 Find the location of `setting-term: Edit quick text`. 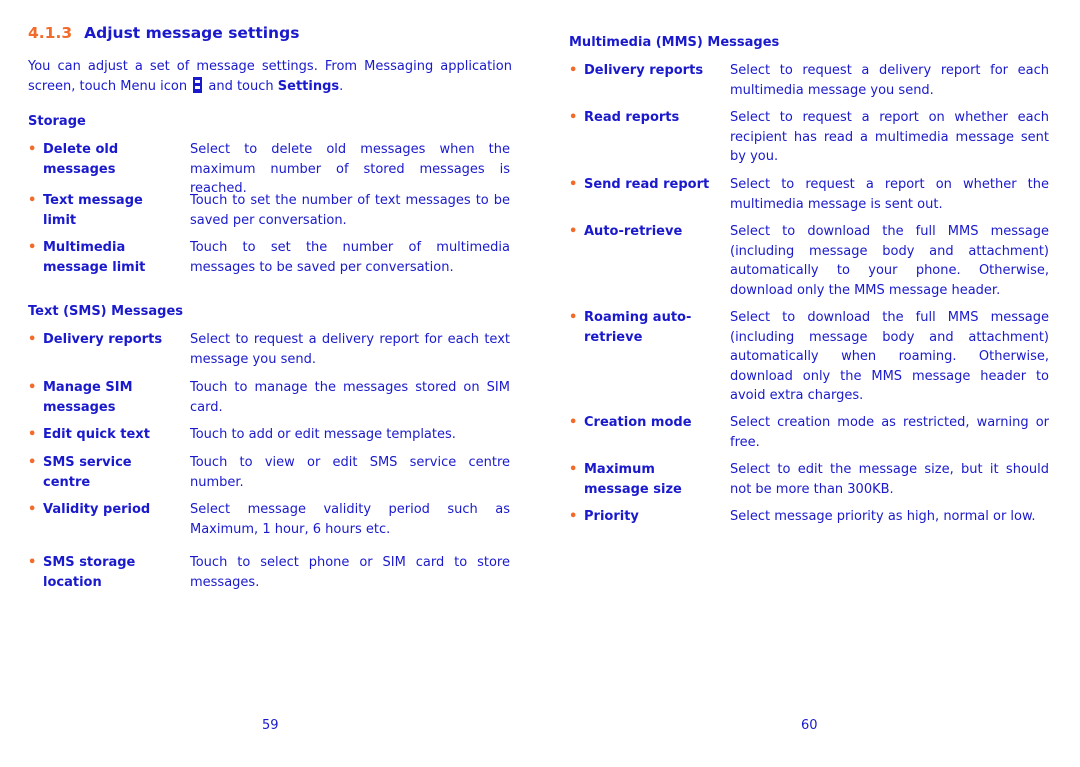

setting-term: Edit quick text is located at coordinates (96, 435).